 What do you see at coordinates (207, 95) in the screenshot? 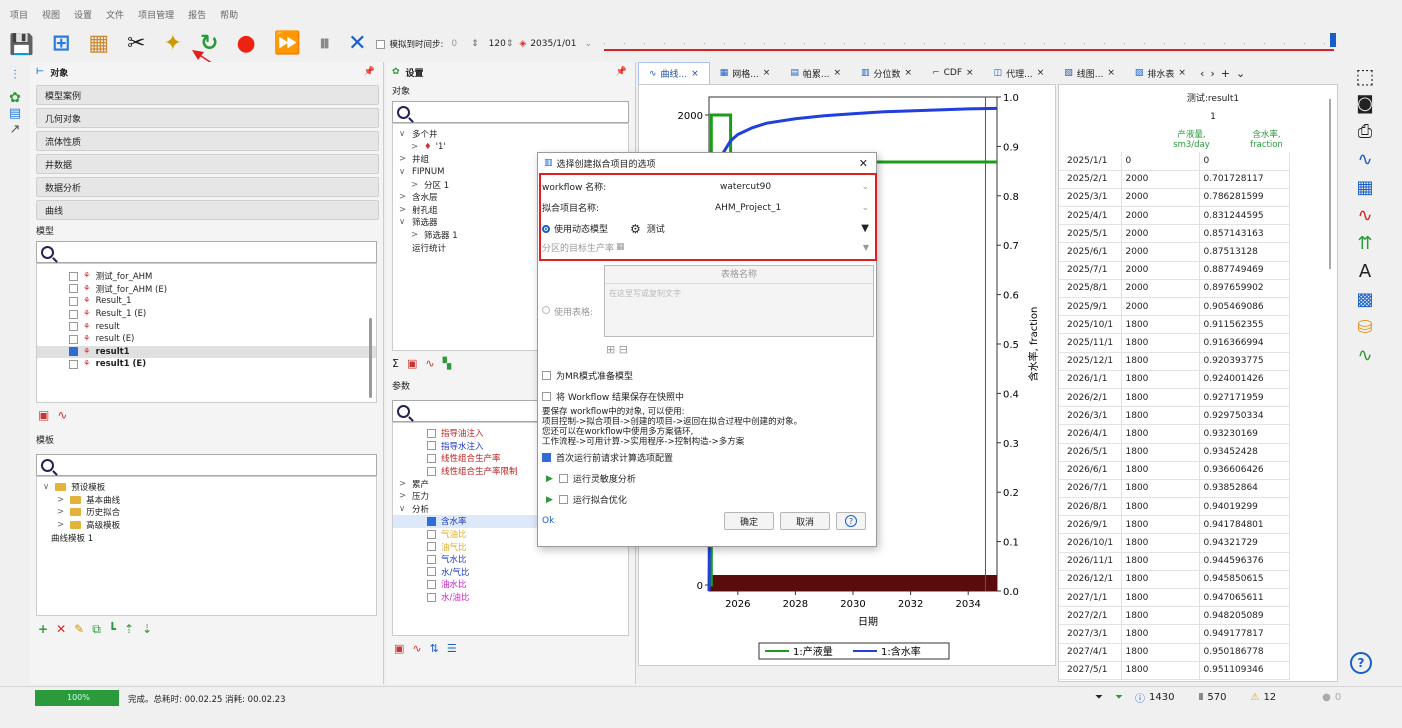
I see `section-button: 模型案例` at bounding box center [207, 95].